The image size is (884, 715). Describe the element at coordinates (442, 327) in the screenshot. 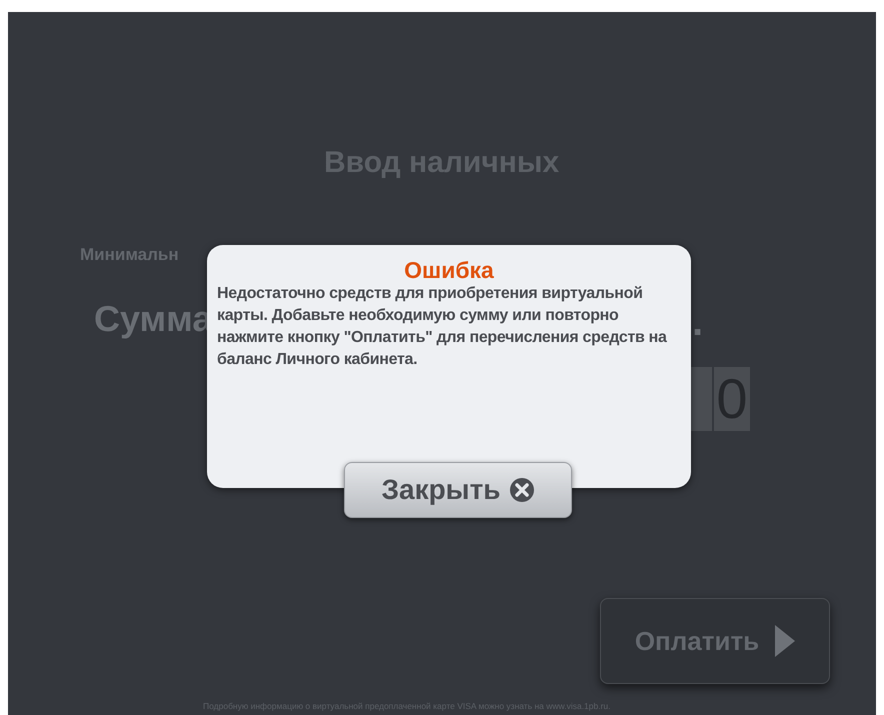

I see `dialog-message: Недостаточно средств для приобретения виртуальной карты. Добавьте необходимую сумму или повторно нажмите кнопку "Оплатить" для перечисления средств на баланс Личного кабинета.` at that location.